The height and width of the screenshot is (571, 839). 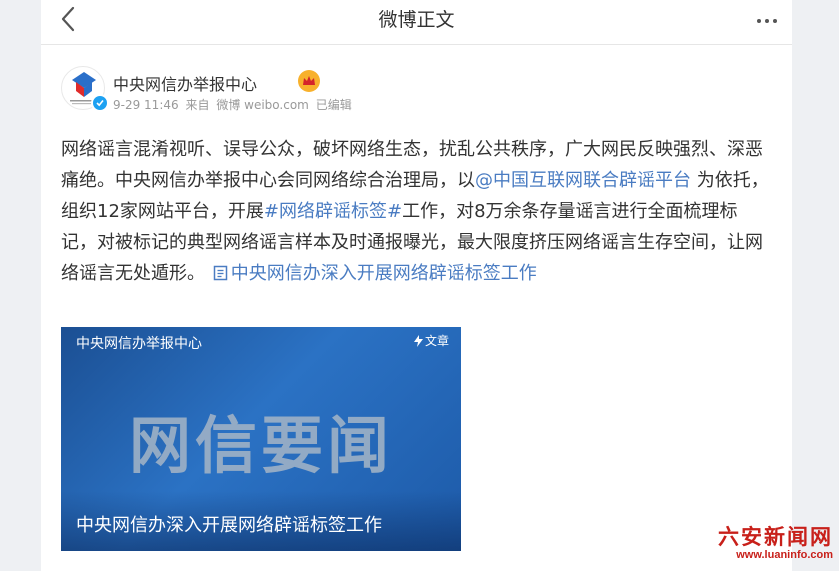 I want to click on card-type-text: 文章, so click(x=436, y=341).